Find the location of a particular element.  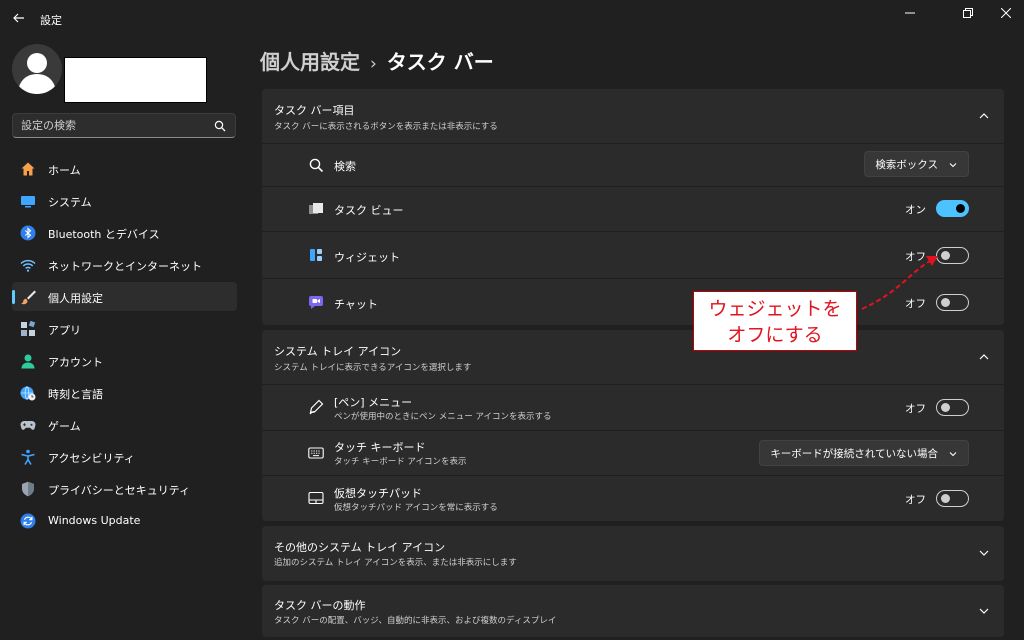

page-title: タスク バー is located at coordinates (440, 62).